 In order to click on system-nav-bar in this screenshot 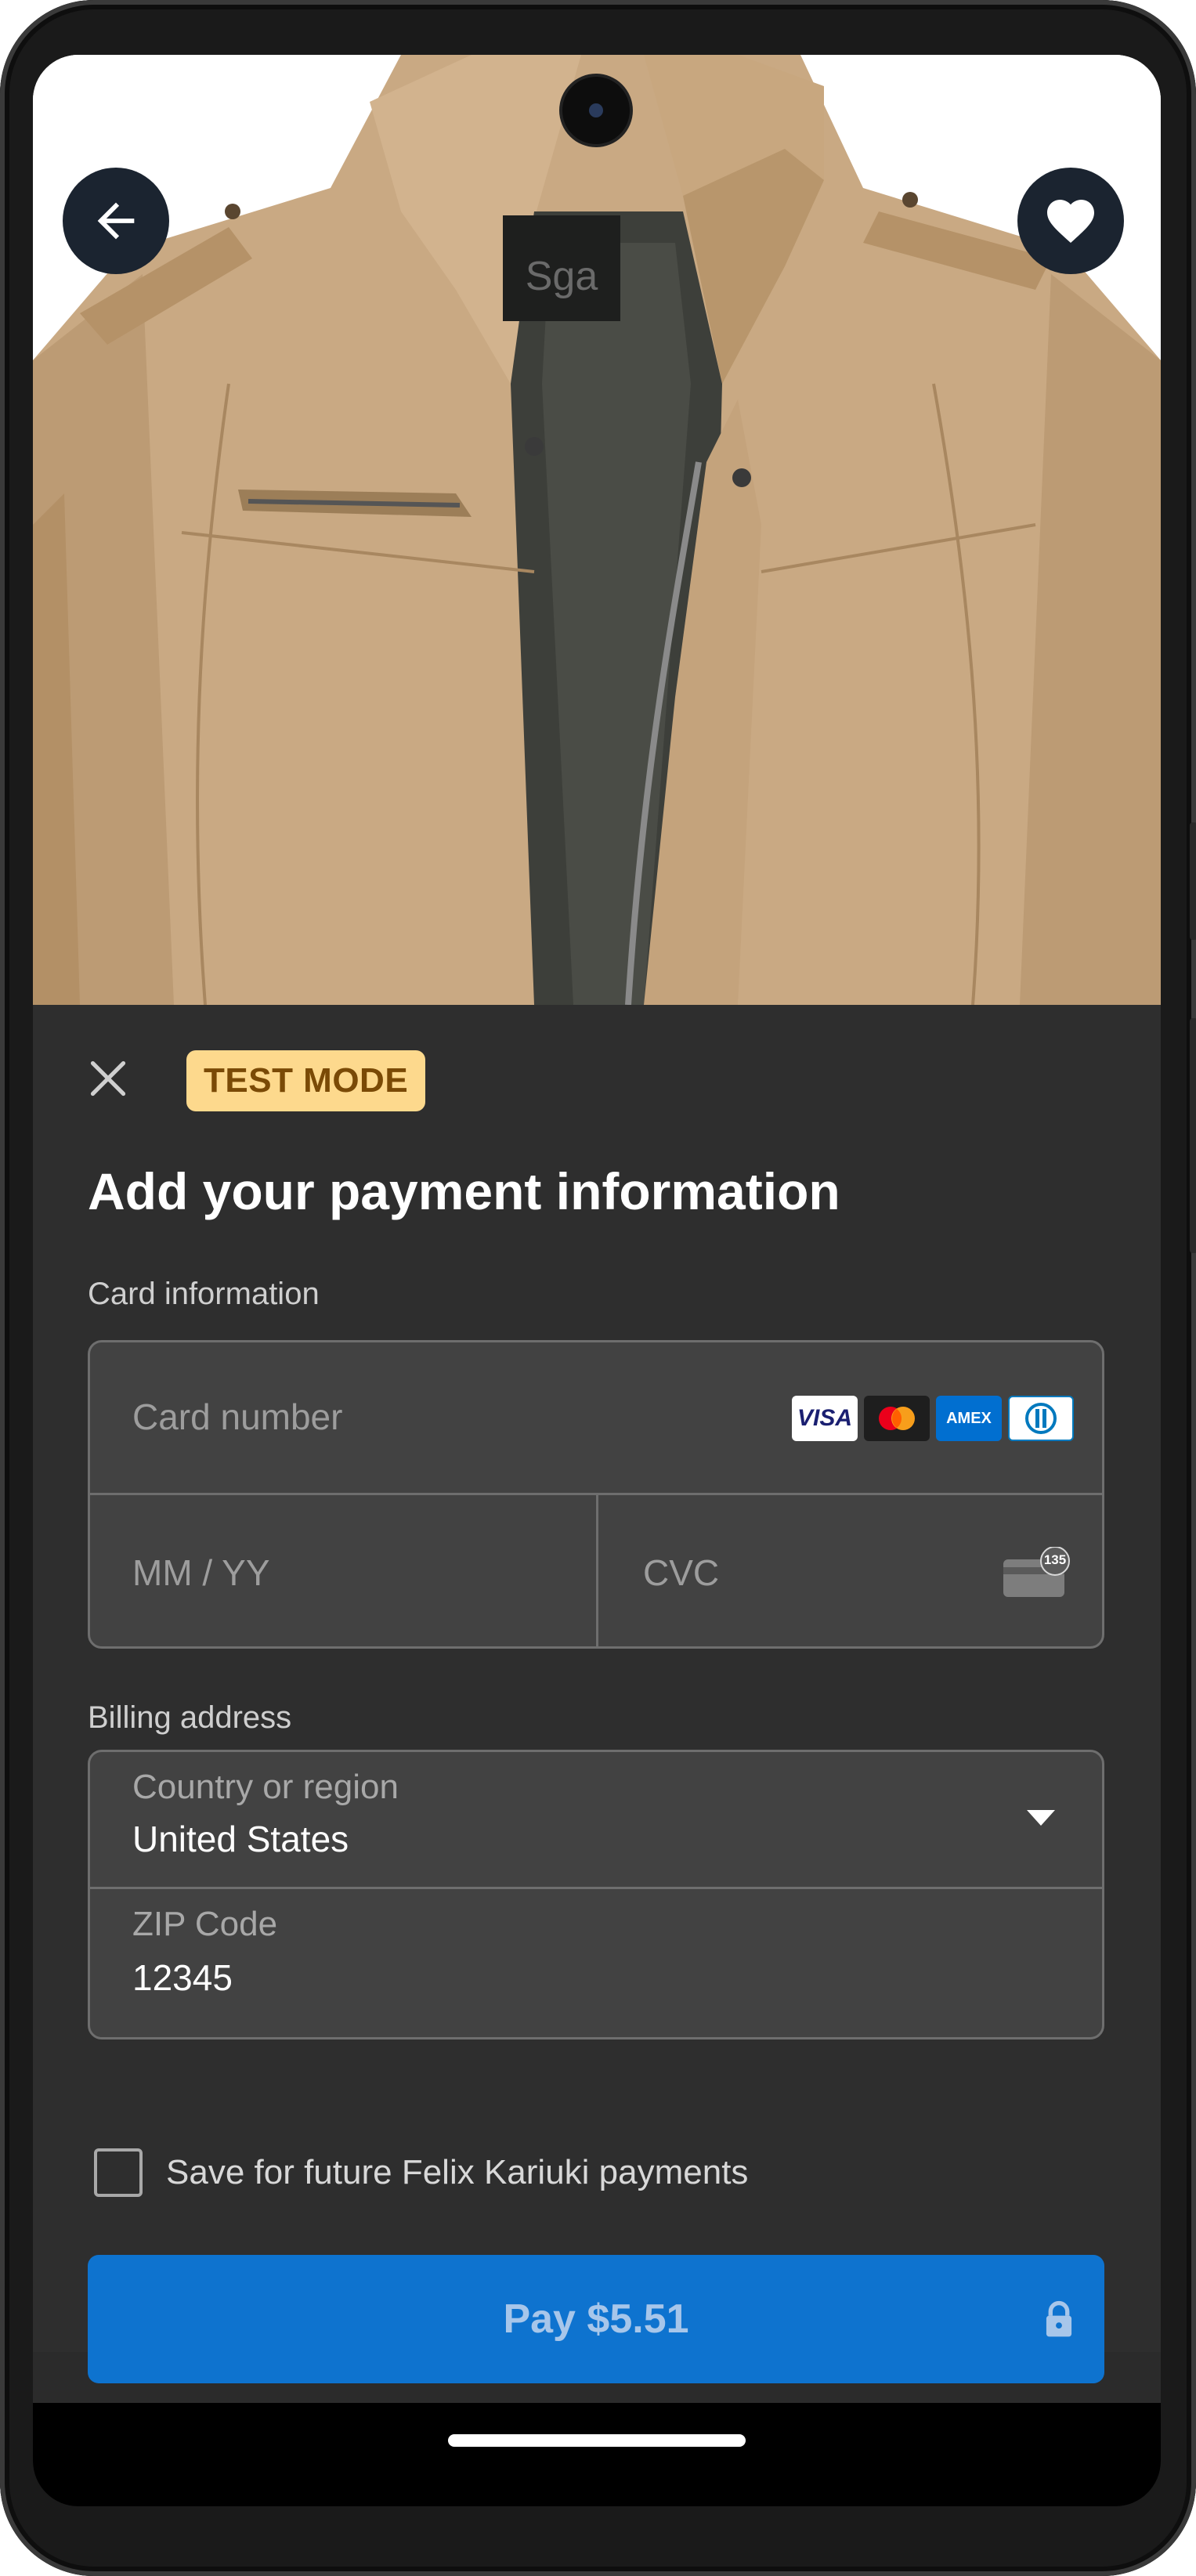, I will do `click(597, 2454)`.